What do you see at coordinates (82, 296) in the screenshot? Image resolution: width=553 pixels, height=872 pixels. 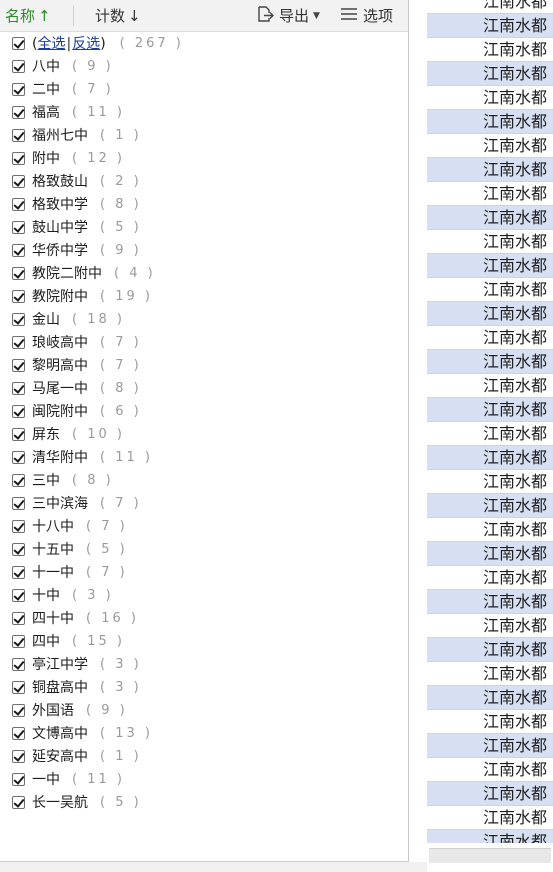 I see `list-item: 教院附中 ( 19 )` at bounding box center [82, 296].